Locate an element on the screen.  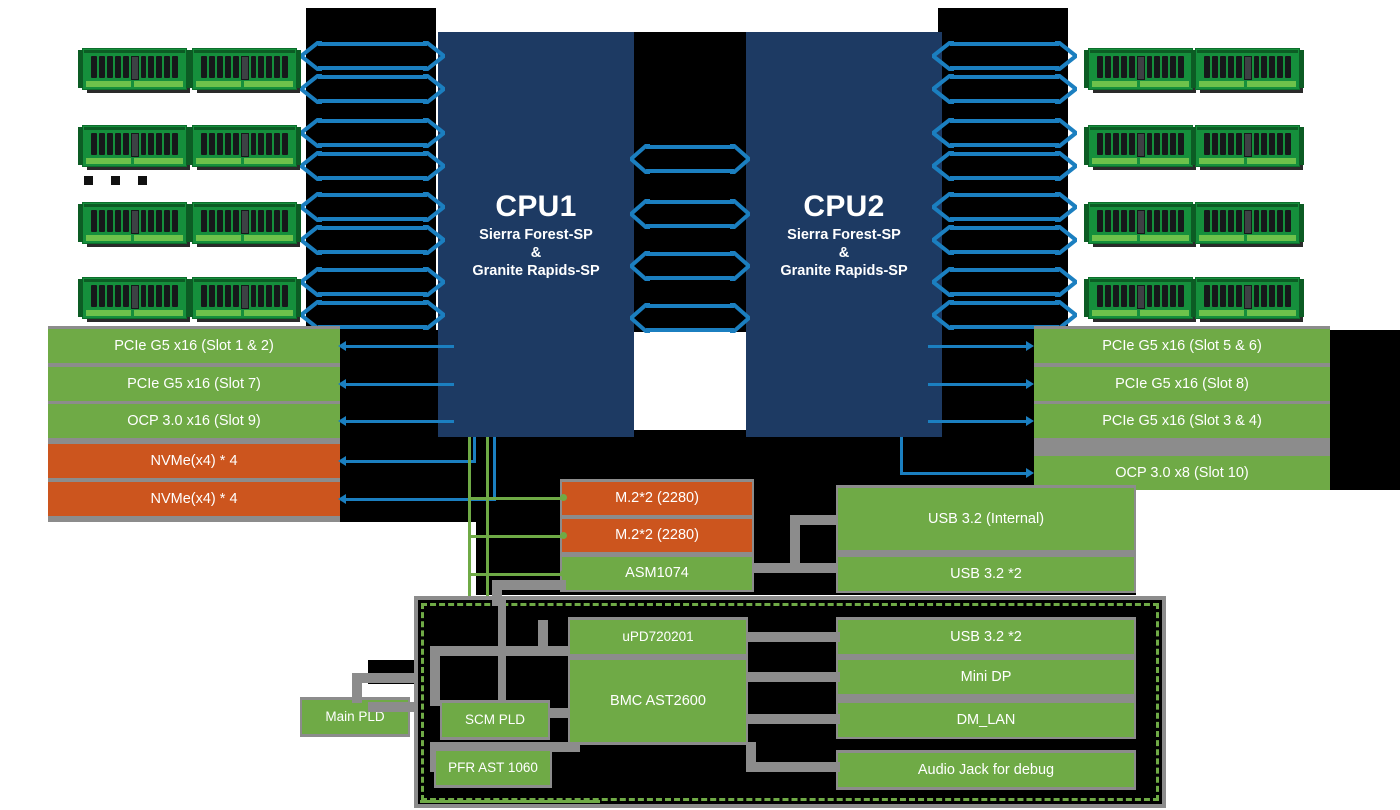
mem-channel-arrow-r7 is located at coordinates (1004, 282).